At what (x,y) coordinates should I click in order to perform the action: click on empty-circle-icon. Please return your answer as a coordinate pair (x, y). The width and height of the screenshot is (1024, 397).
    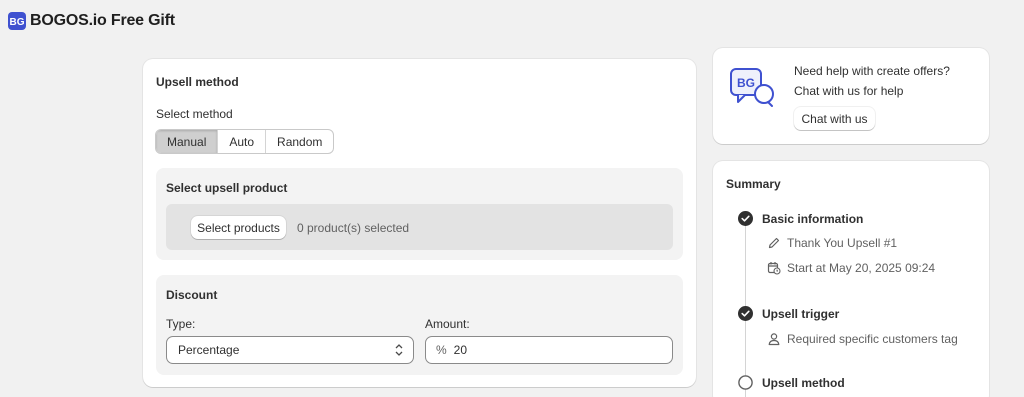
    Looking at the image, I should click on (745, 382).